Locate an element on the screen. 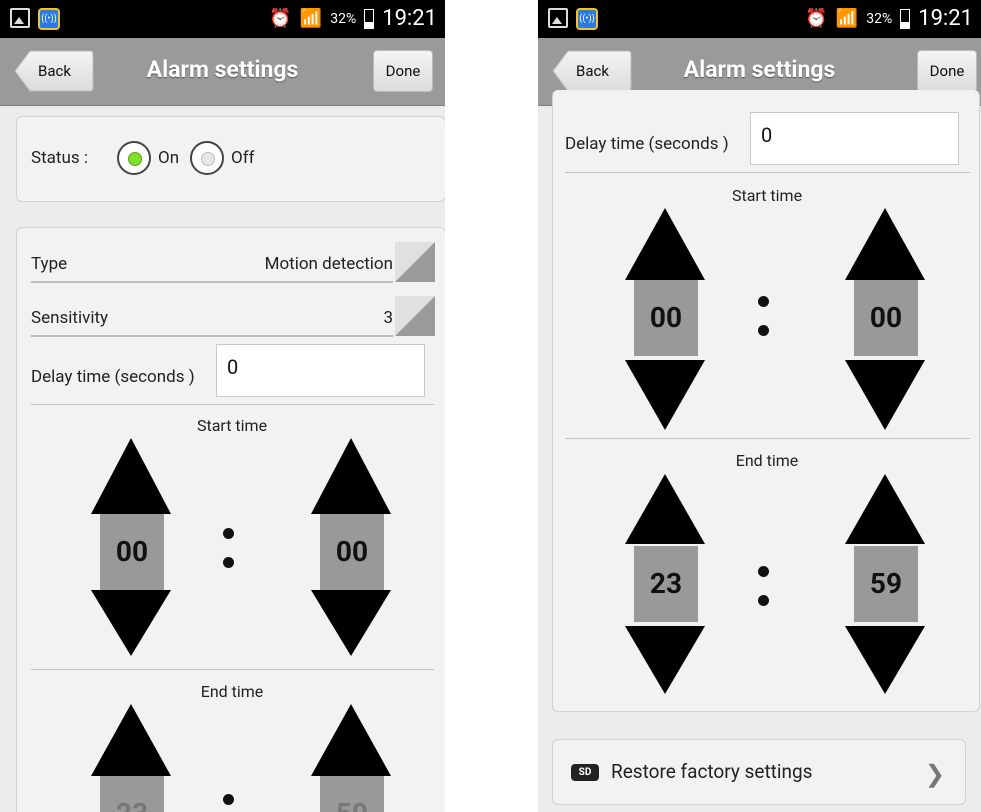 Image resolution: width=981 pixels, height=812 pixels. chevron-right-icon: ❯ is located at coordinates (934, 774).